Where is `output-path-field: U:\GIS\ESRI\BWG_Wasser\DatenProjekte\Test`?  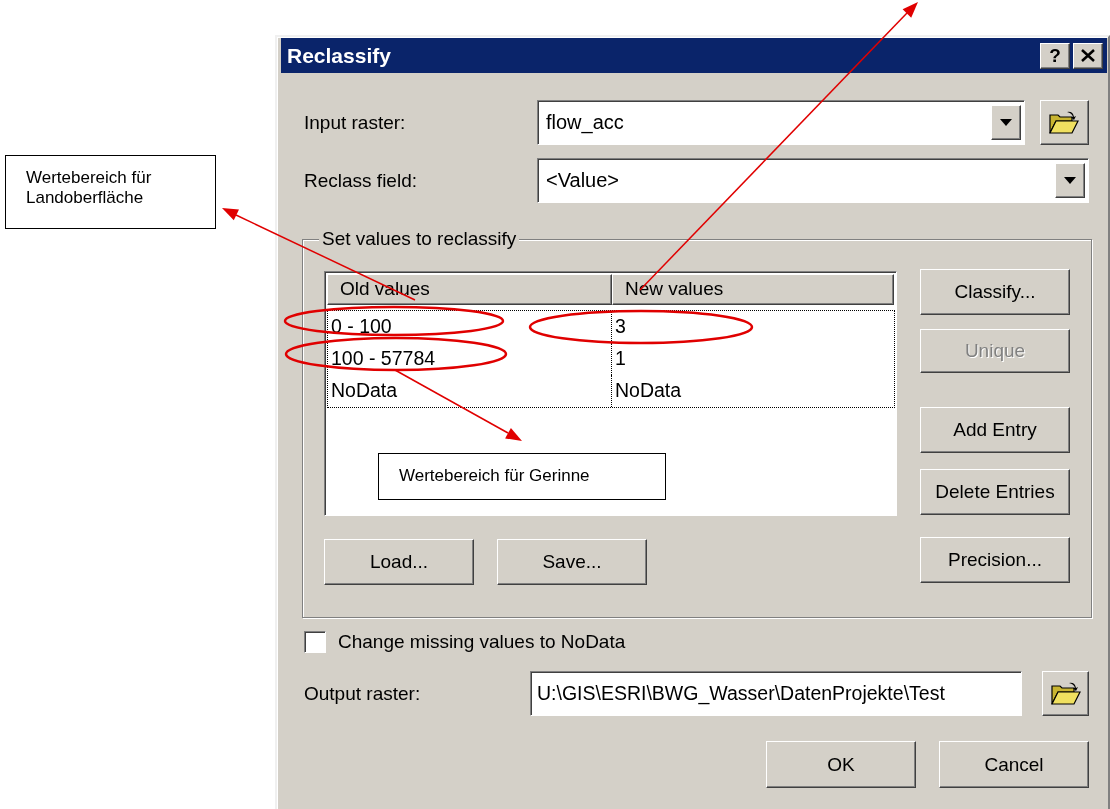 output-path-field: U:\GIS\ESRI\BWG_Wasser\DatenProjekte\Test is located at coordinates (776, 693).